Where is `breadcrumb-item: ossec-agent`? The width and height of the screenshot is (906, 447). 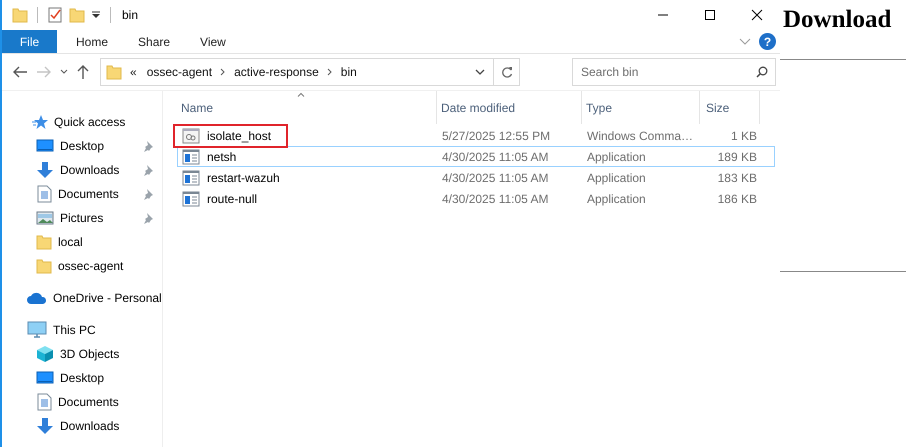
breadcrumb-item: ossec-agent is located at coordinates (179, 72).